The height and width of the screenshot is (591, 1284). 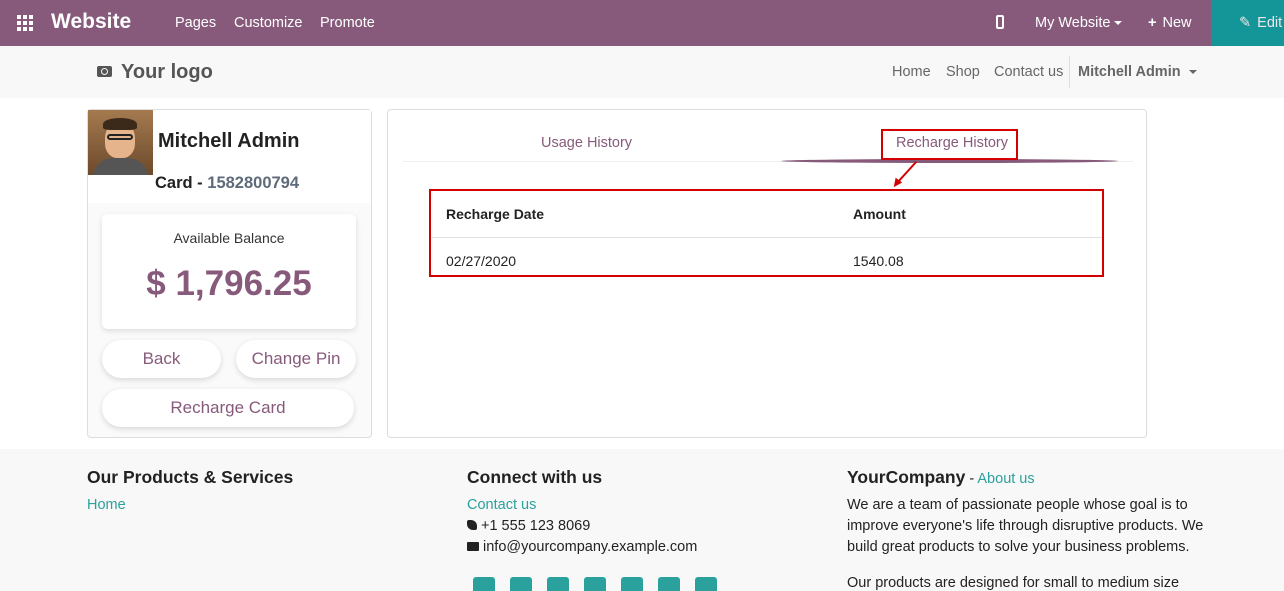 I want to click on site-selector: My Website, so click(x=1079, y=23).